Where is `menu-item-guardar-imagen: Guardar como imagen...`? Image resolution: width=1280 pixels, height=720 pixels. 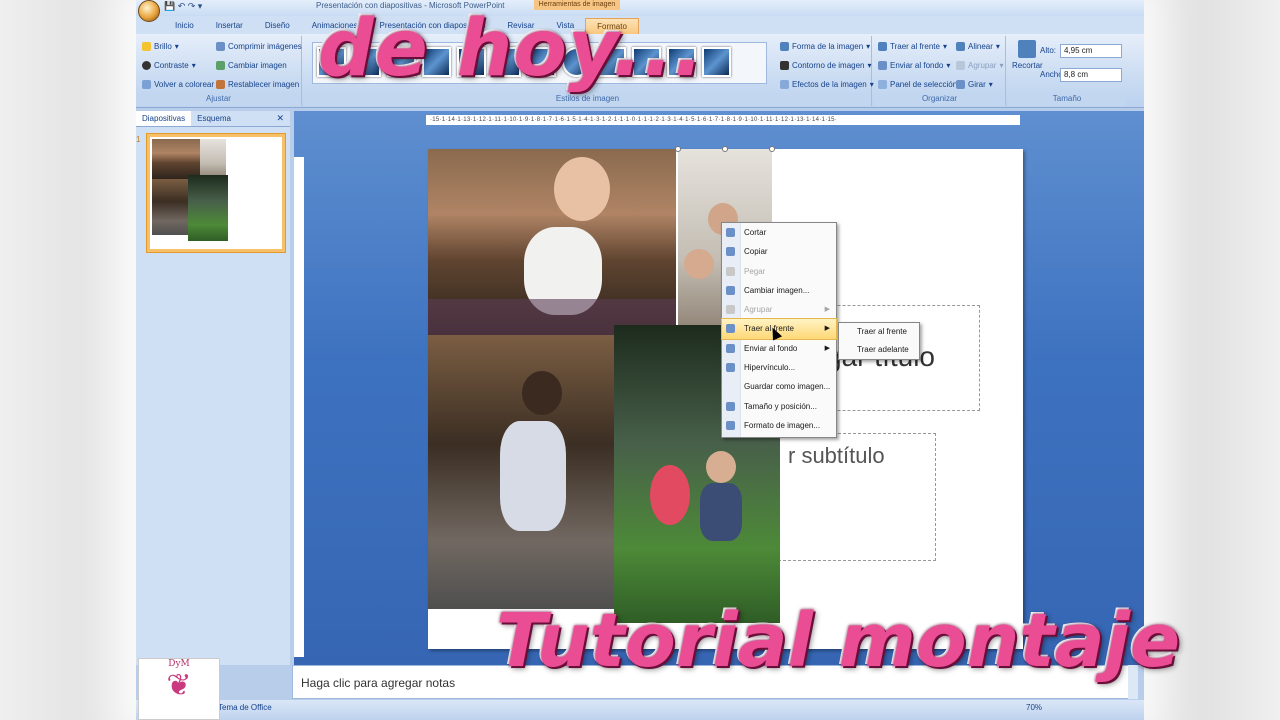
menu-item-guardar-imagen: Guardar como imagen... is located at coordinates (779, 386).